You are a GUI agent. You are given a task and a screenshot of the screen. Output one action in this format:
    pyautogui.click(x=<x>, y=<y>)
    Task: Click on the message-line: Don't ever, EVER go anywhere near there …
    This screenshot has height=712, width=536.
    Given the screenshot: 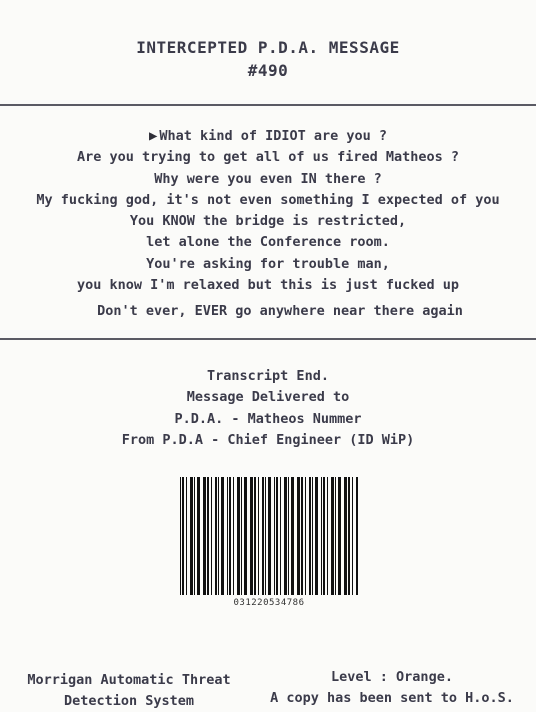 What is the action you would take?
    pyautogui.click(x=280, y=311)
    